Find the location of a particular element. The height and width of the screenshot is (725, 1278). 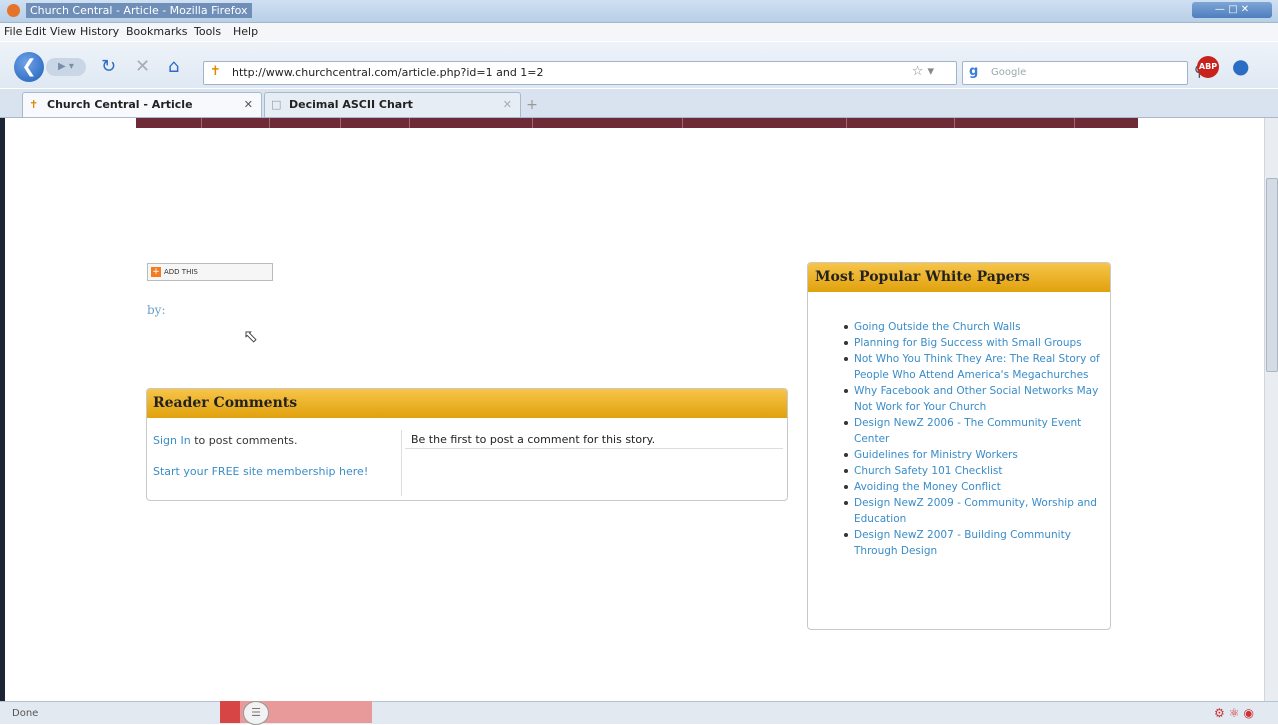

stop-icon: ✕ is located at coordinates (142, 66).